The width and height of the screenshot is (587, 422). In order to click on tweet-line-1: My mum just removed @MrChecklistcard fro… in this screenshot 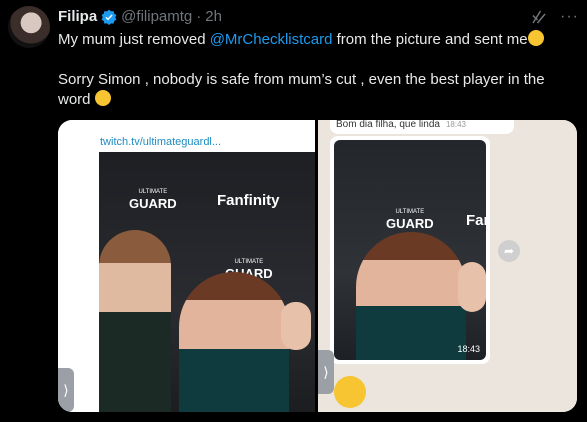, I will do `click(318, 40)`.